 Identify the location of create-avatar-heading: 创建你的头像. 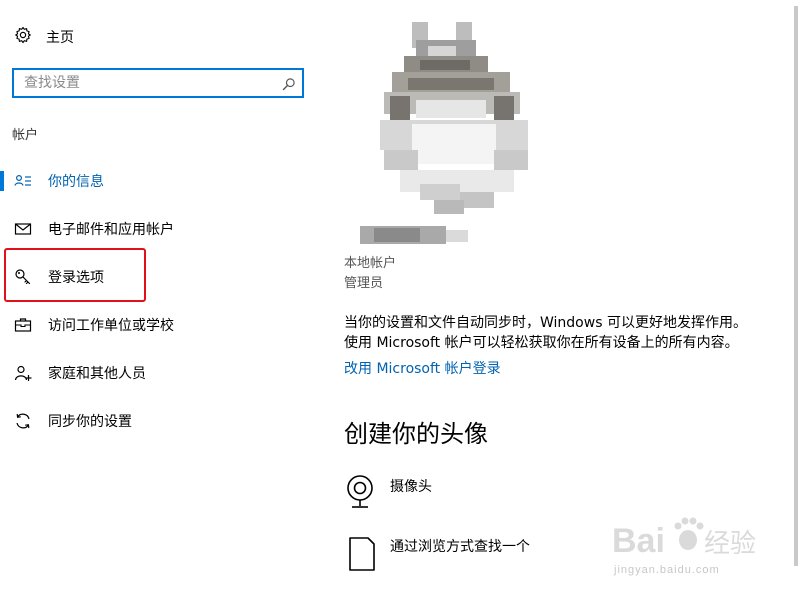
(416, 434).